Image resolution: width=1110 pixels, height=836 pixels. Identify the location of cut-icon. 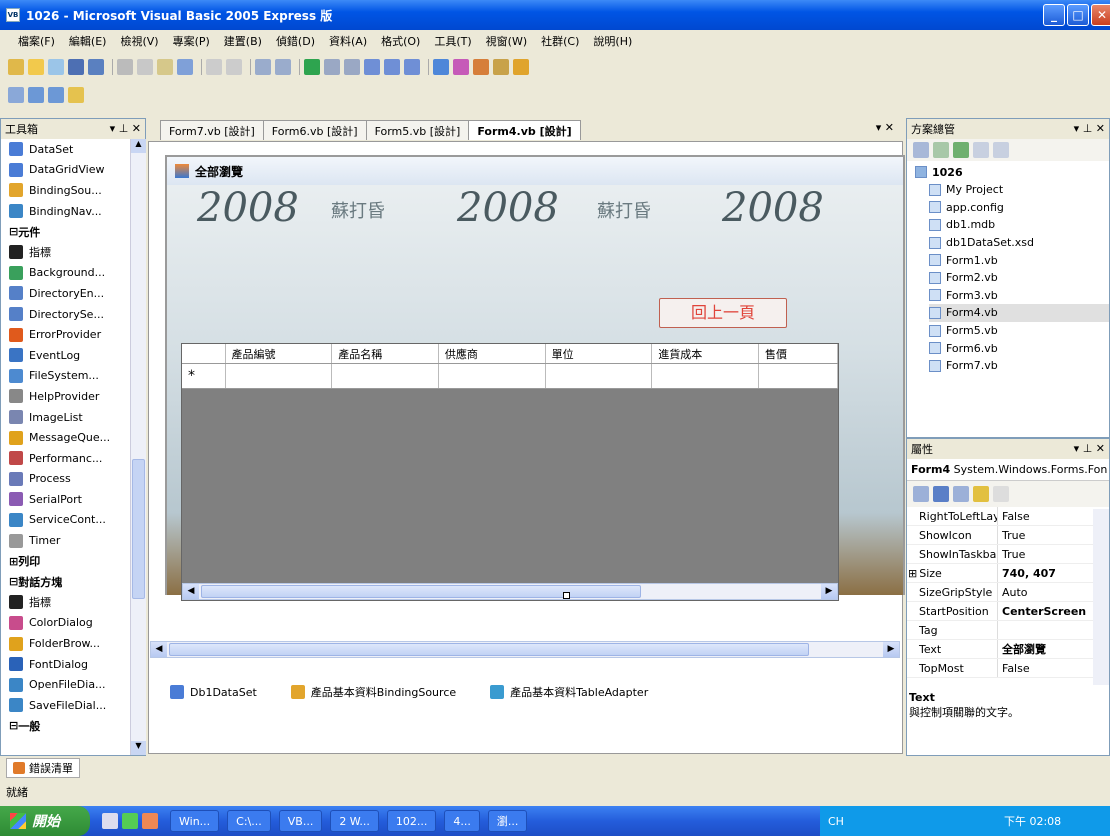
(125, 67).